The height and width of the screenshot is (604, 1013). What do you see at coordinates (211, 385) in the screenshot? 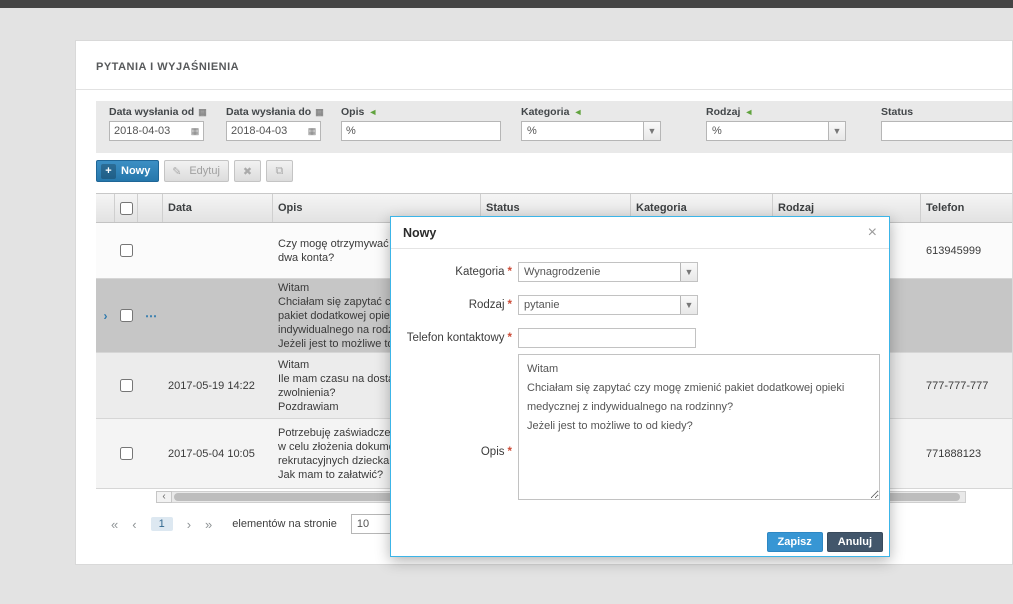
I see `cell-date: 2017-05-19 14:22` at bounding box center [211, 385].